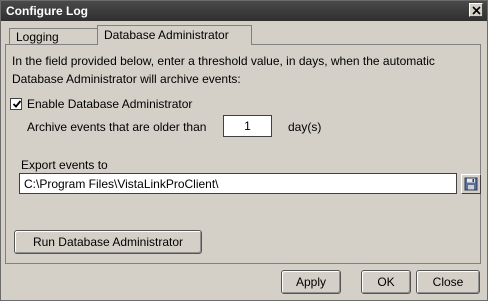  What do you see at coordinates (238, 183) in the screenshot?
I see `export-path-input` at bounding box center [238, 183].